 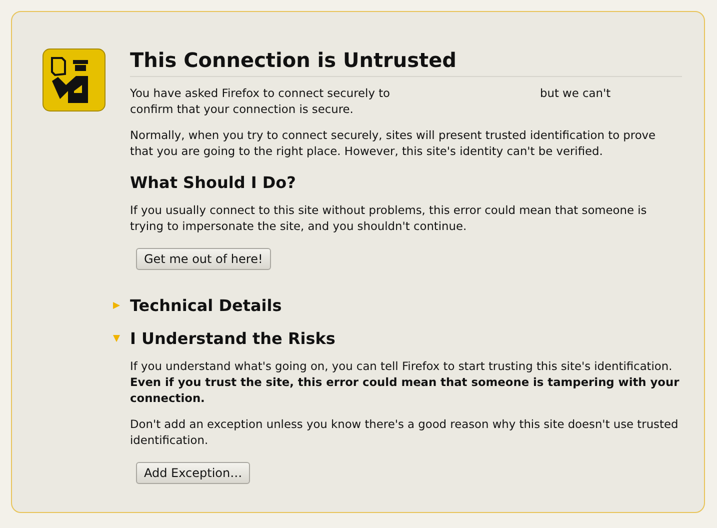 What do you see at coordinates (213, 182) in the screenshot?
I see `section-heading: What Should I Do?` at bounding box center [213, 182].